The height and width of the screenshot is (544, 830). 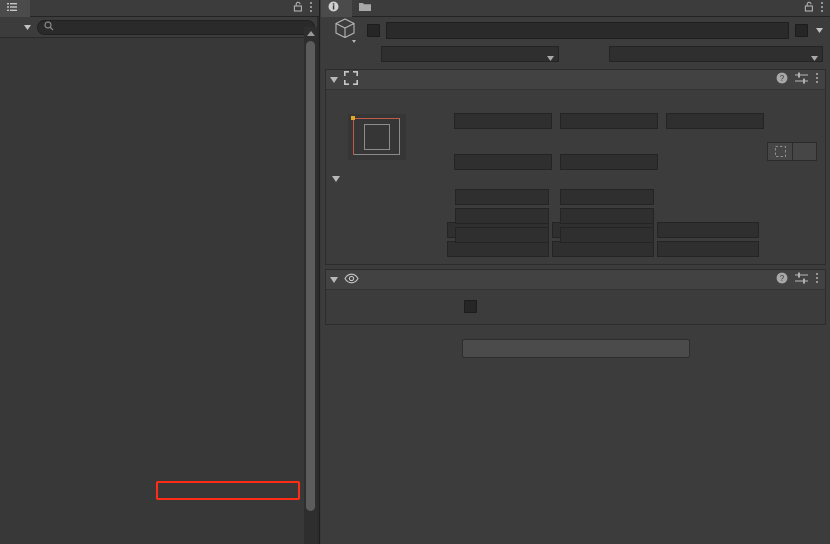 I want to click on component-canvas-renderer: ?, so click(x=575, y=297).